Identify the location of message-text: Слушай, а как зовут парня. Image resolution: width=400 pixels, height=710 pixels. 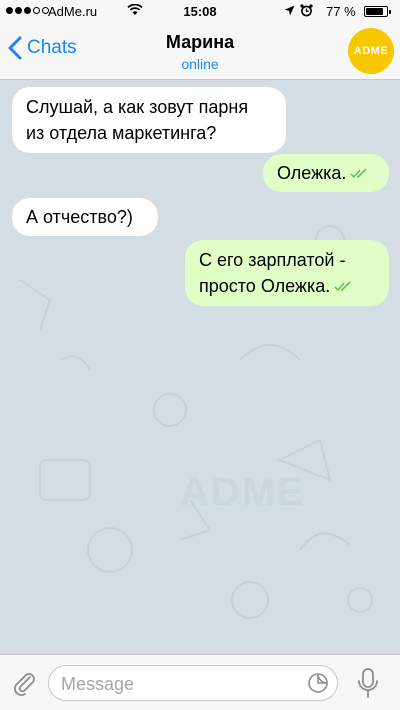
(137, 107).